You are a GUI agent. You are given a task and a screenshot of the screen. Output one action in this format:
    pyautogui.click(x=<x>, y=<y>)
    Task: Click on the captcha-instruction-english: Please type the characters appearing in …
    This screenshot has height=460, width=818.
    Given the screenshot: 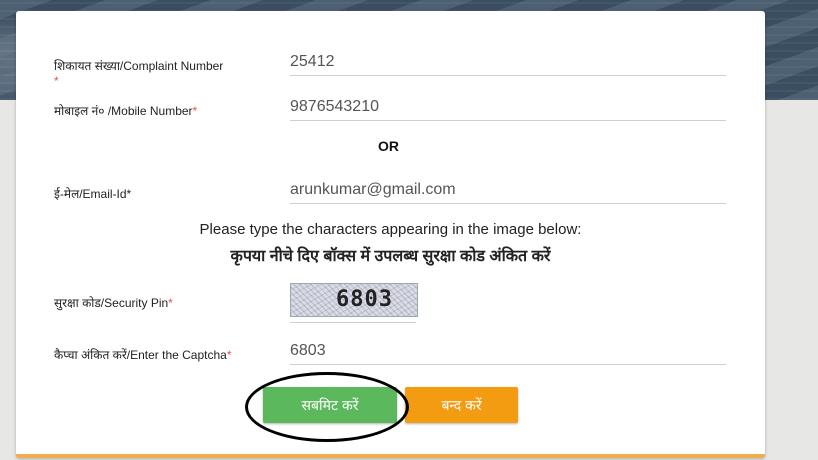 What is the action you would take?
    pyautogui.click(x=390, y=229)
    